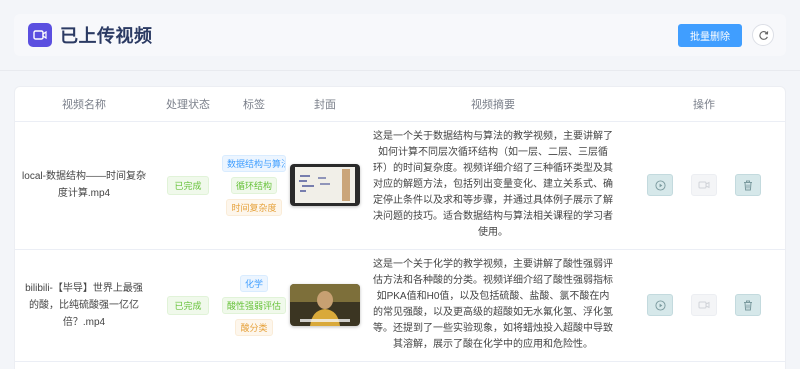 Image resolution: width=800 pixels, height=369 pixels. What do you see at coordinates (106, 36) in the screenshot?
I see `page-title: 已上传视频` at bounding box center [106, 36].